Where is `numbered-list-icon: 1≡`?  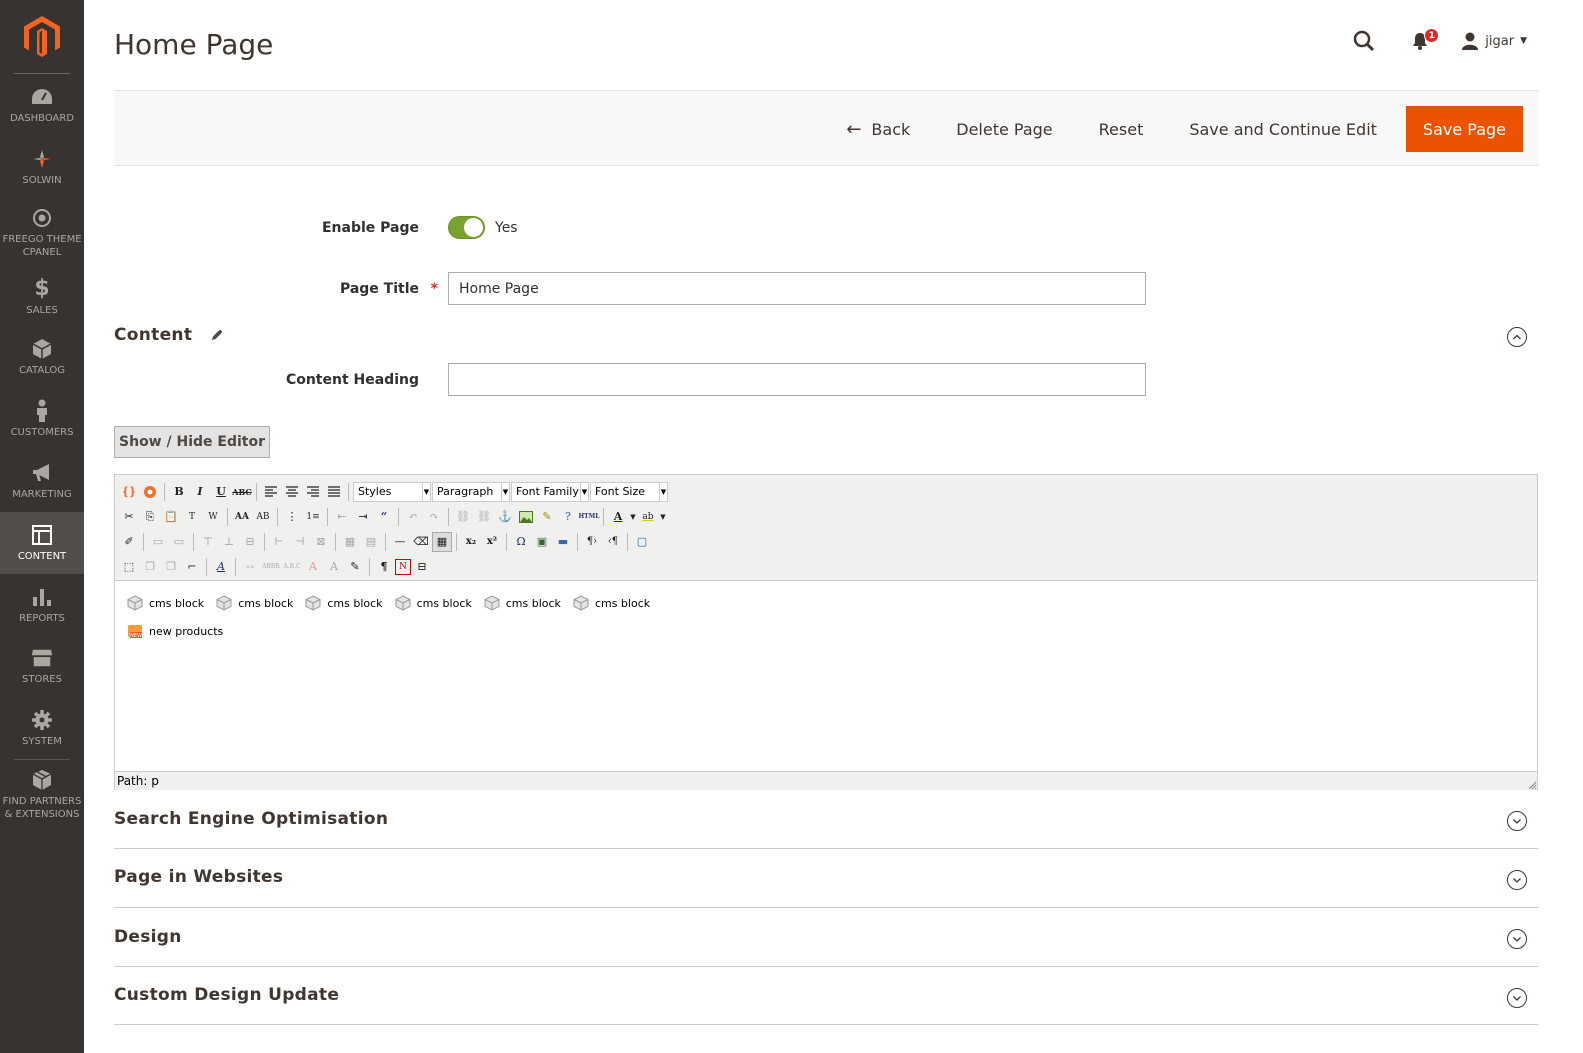 numbered-list-icon: 1≡ is located at coordinates (313, 517).